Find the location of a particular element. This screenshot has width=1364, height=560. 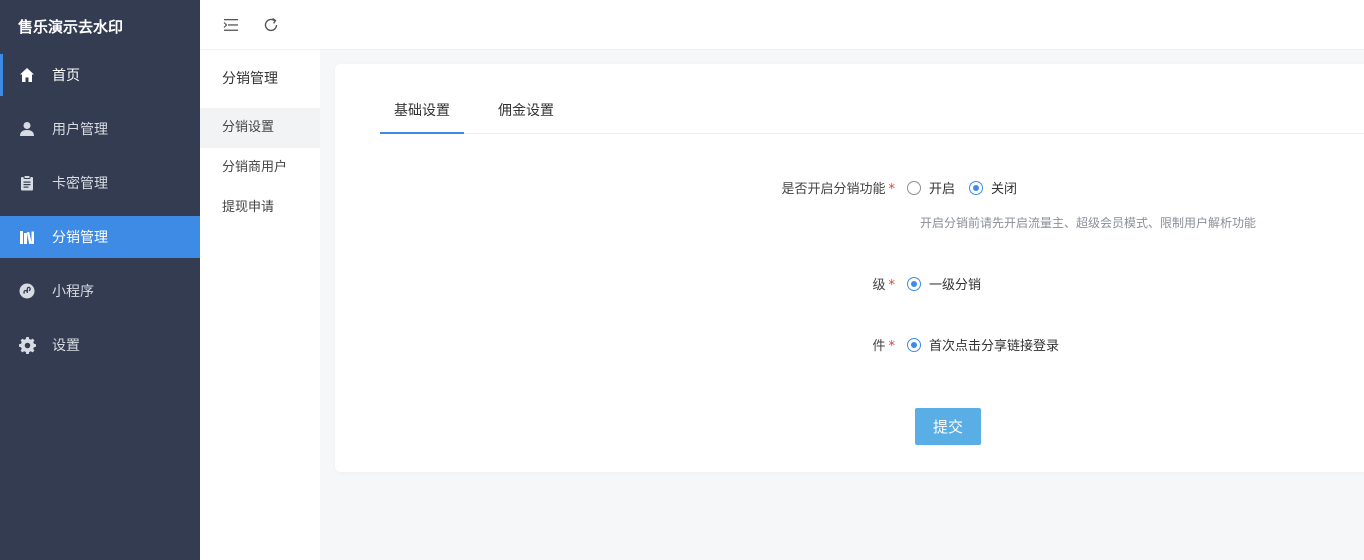

sidebar-item-cards: 卡密管理 is located at coordinates (100, 183).